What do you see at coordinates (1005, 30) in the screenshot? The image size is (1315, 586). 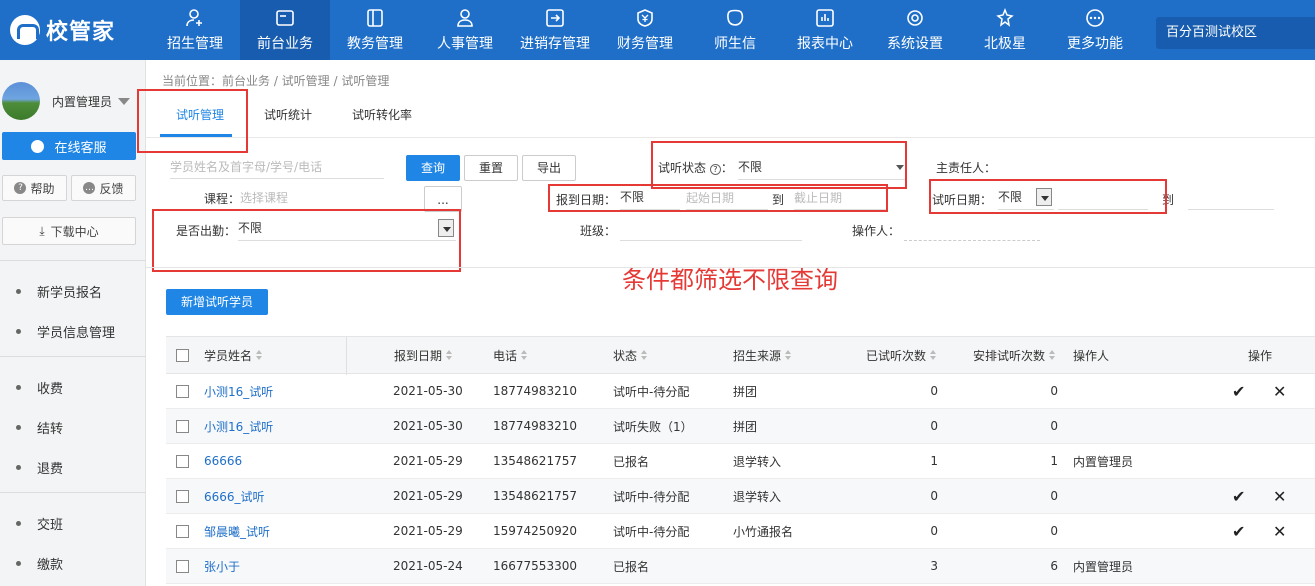 I see `nav-item-9: 北极星` at bounding box center [1005, 30].